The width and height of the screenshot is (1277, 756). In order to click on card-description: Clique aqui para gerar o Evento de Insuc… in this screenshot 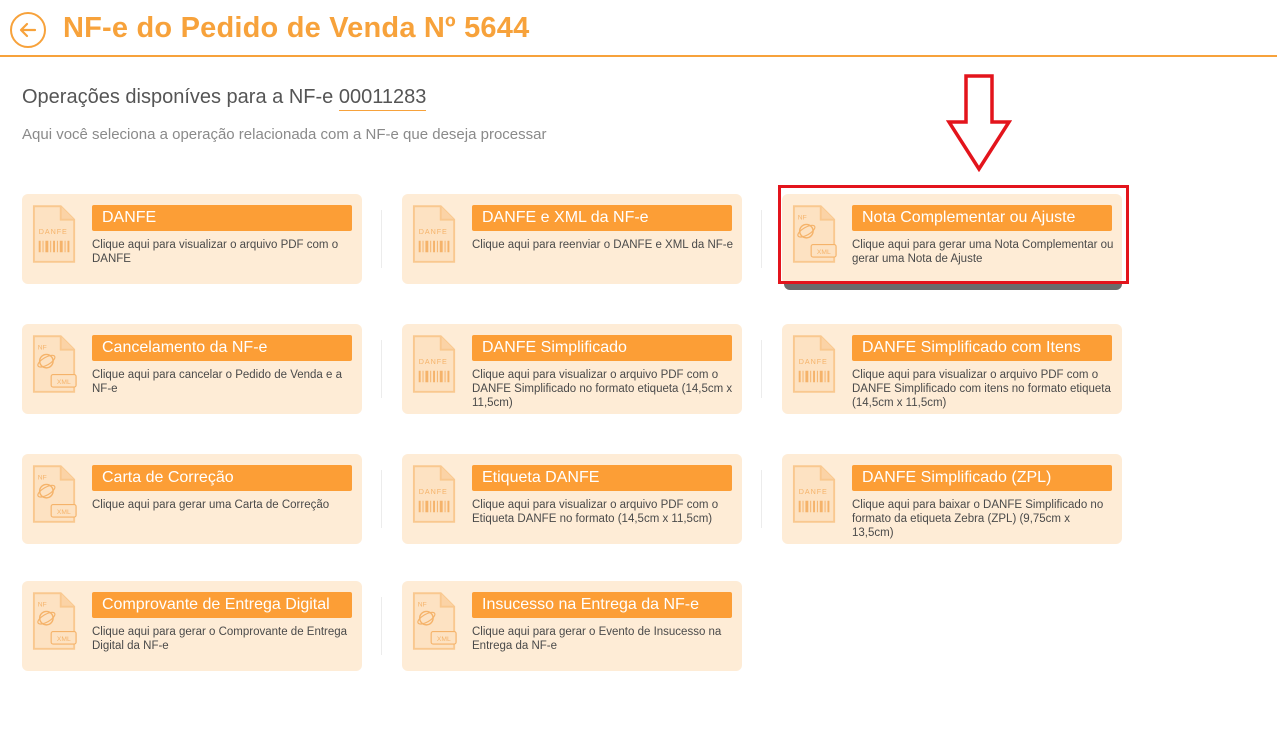, I will do `click(597, 639)`.